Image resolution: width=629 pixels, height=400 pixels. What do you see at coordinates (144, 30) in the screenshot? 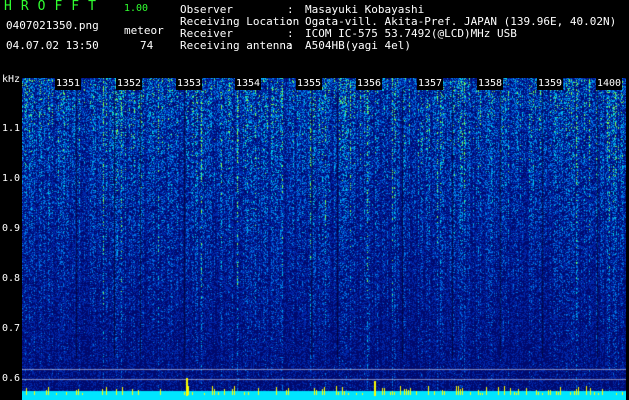
I see `meteor-label: meteor` at bounding box center [144, 30].